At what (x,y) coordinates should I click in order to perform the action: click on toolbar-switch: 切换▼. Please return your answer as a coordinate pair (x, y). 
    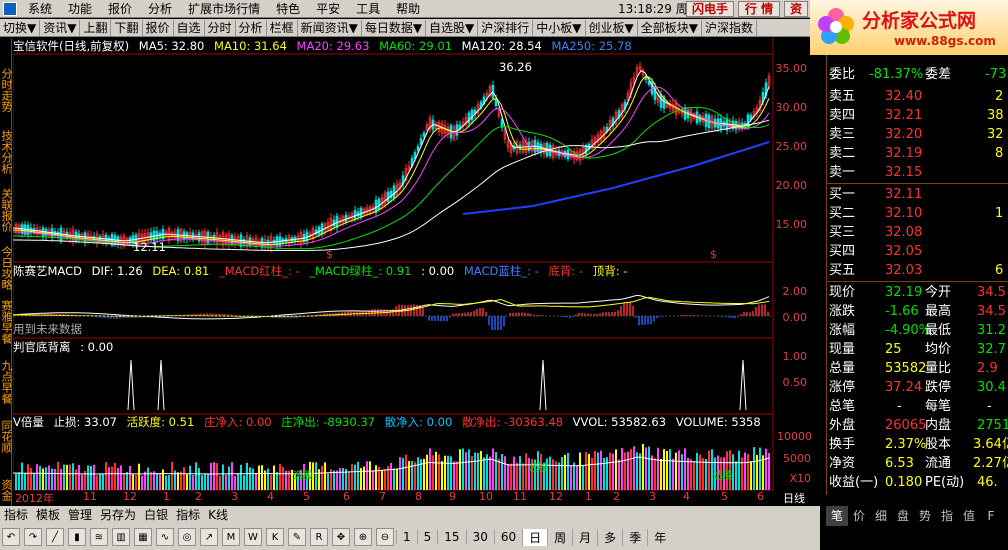
    Looking at the image, I should click on (20, 27).